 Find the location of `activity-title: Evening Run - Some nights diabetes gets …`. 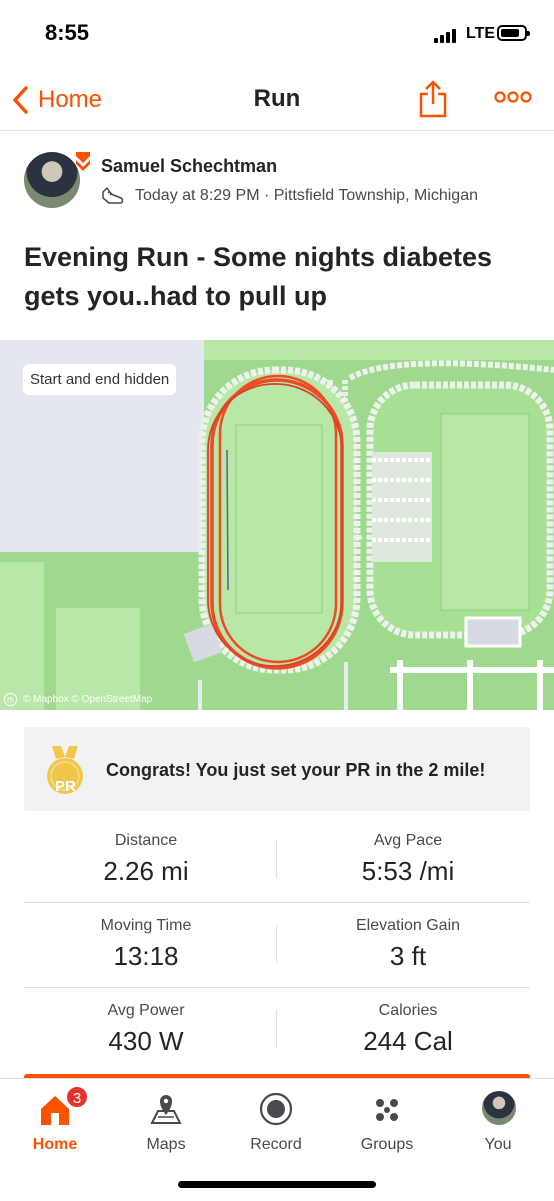

activity-title: Evening Run - Some nights diabetes gets … is located at coordinates (258, 276).